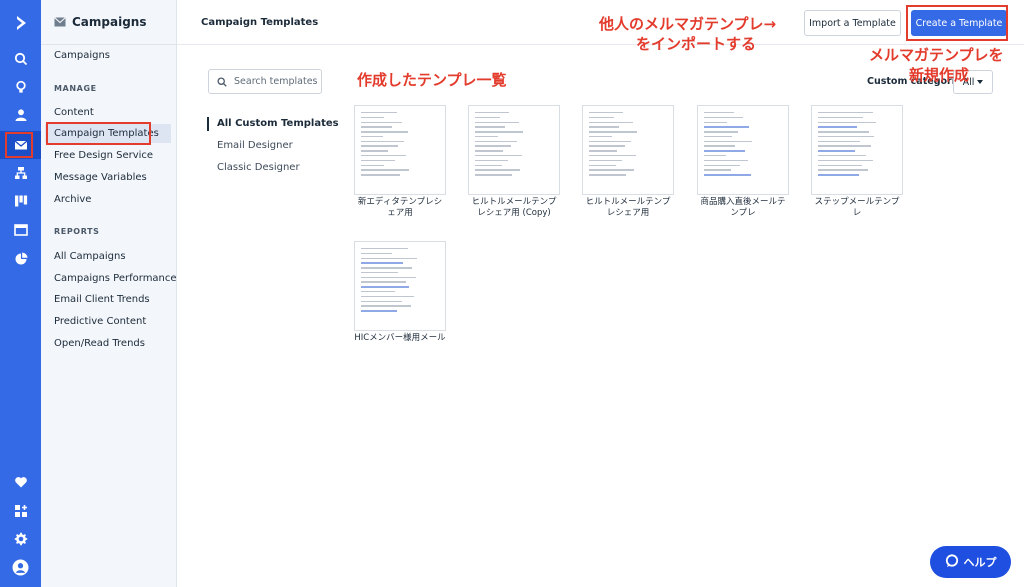 This screenshot has width=1024, height=587. Describe the element at coordinates (514, 208) in the screenshot. I see `template-name: ヒルトルメールテンプレシェア用 (Copy)` at that location.